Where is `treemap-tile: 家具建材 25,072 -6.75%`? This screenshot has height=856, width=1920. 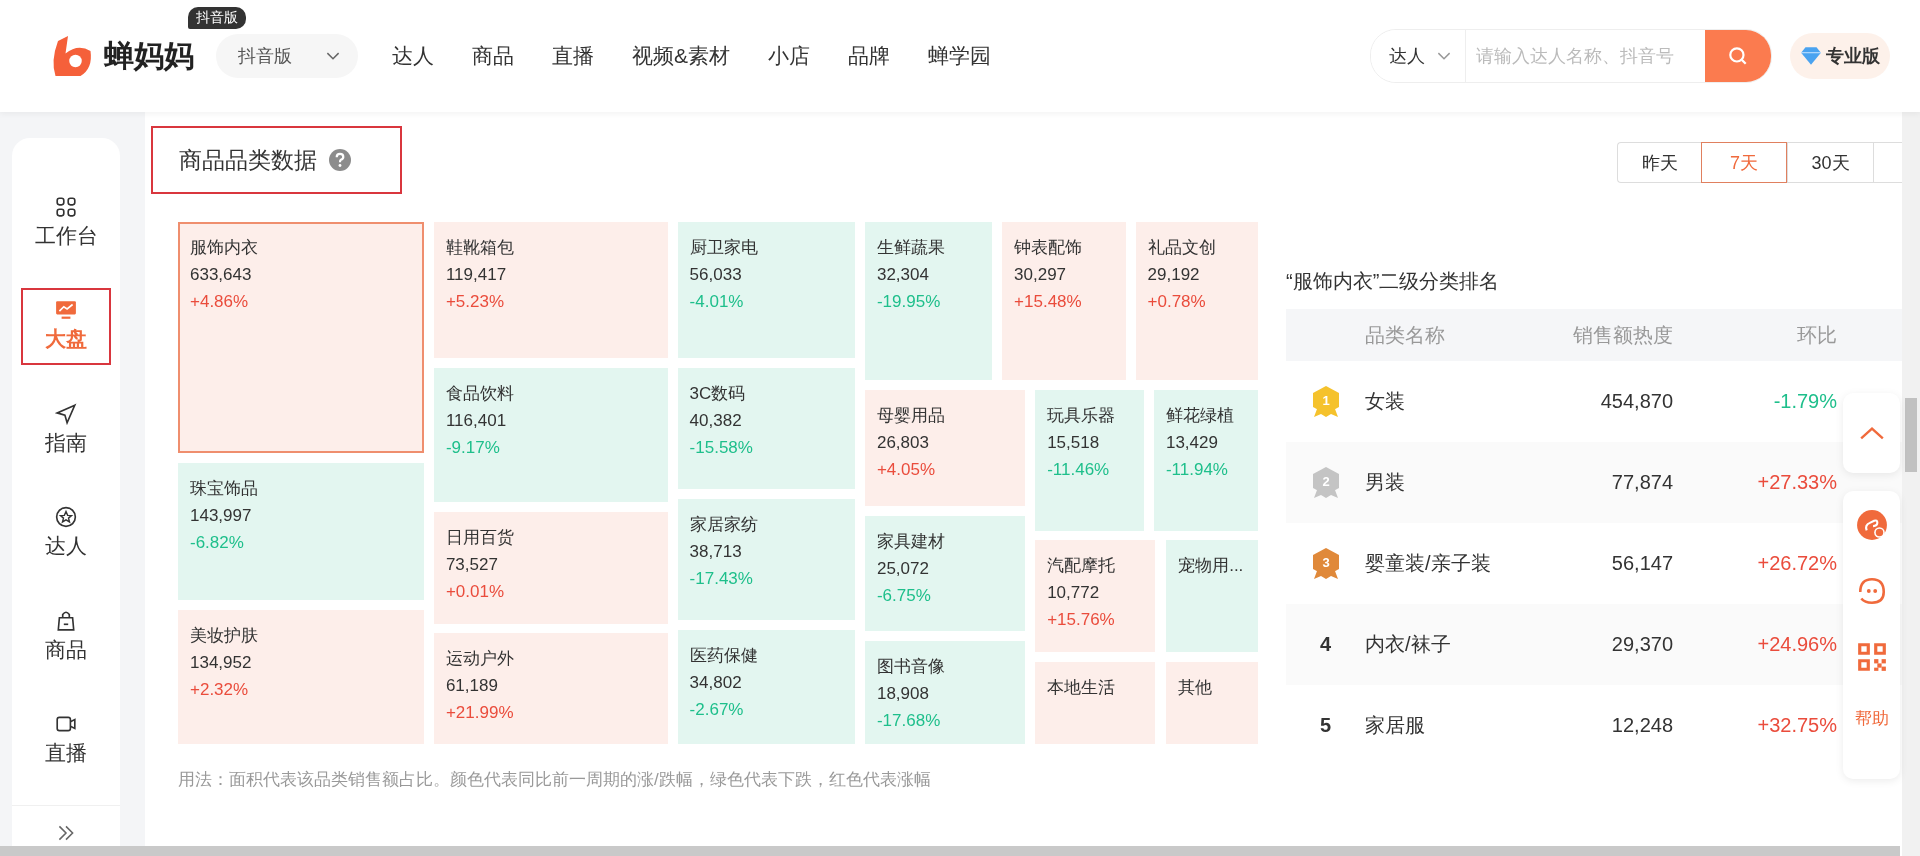
treemap-tile: 家具建材 25,072 -6.75% is located at coordinates (945, 573).